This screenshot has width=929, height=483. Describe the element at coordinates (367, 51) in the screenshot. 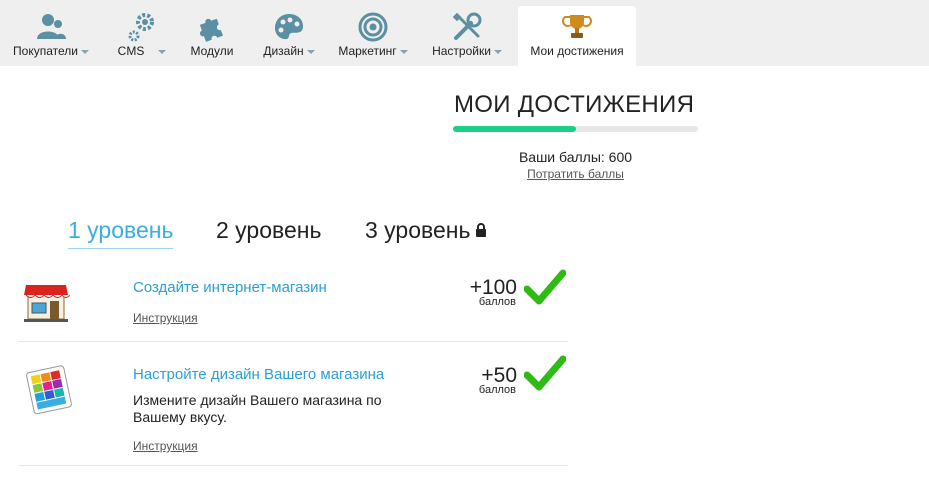

I see `nav-label: Маркетинг` at that location.